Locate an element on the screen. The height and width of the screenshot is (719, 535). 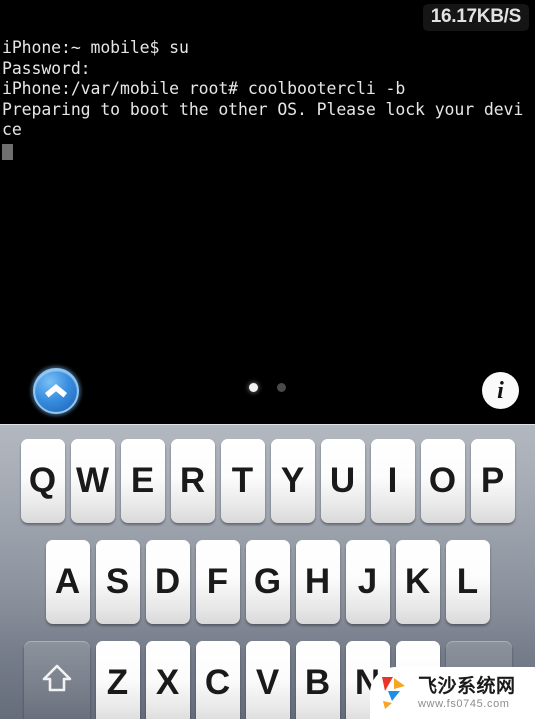
key-e: E is located at coordinates (142, 481).